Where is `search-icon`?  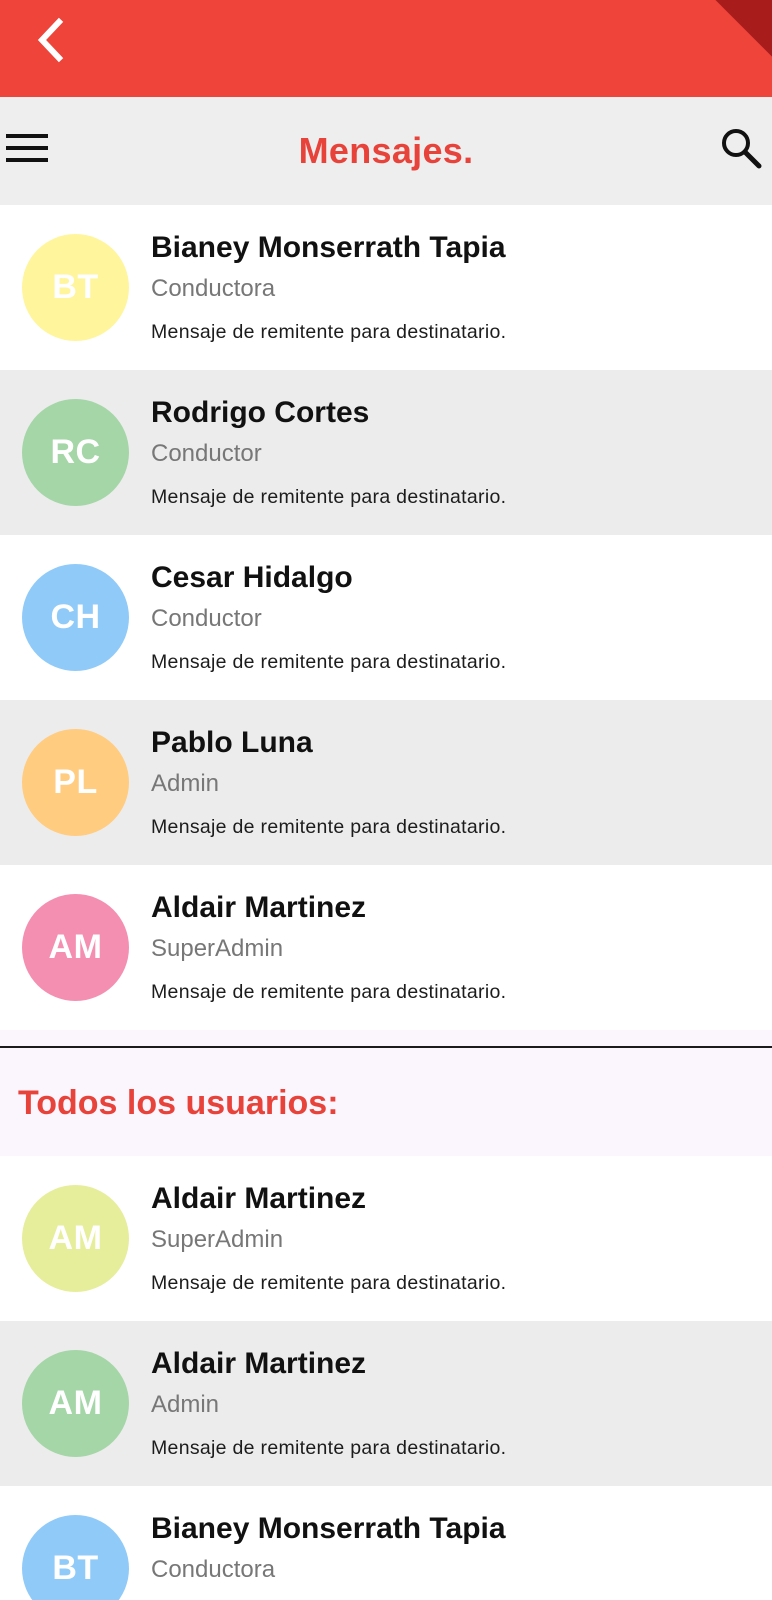 search-icon is located at coordinates (741, 150).